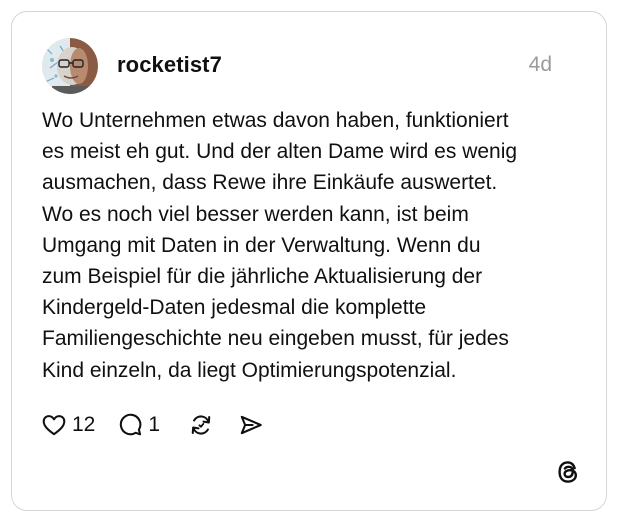  What do you see at coordinates (68, 425) in the screenshot?
I see `like-button: 12` at bounding box center [68, 425].